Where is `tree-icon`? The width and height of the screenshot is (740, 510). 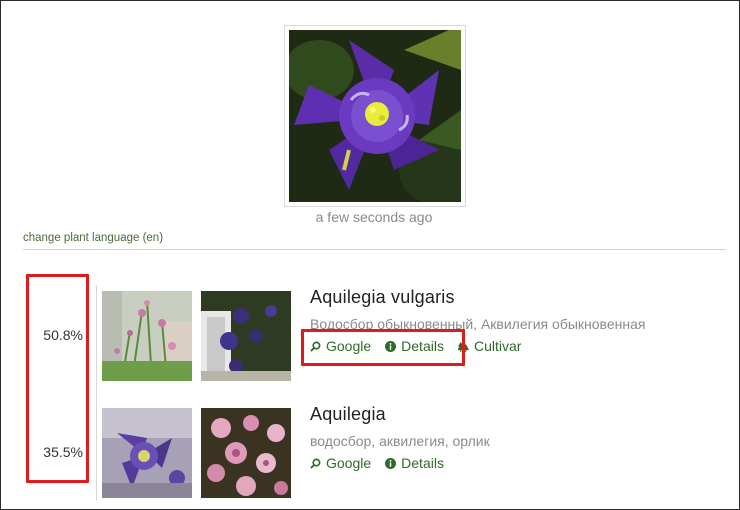
tree-icon is located at coordinates (463, 346).